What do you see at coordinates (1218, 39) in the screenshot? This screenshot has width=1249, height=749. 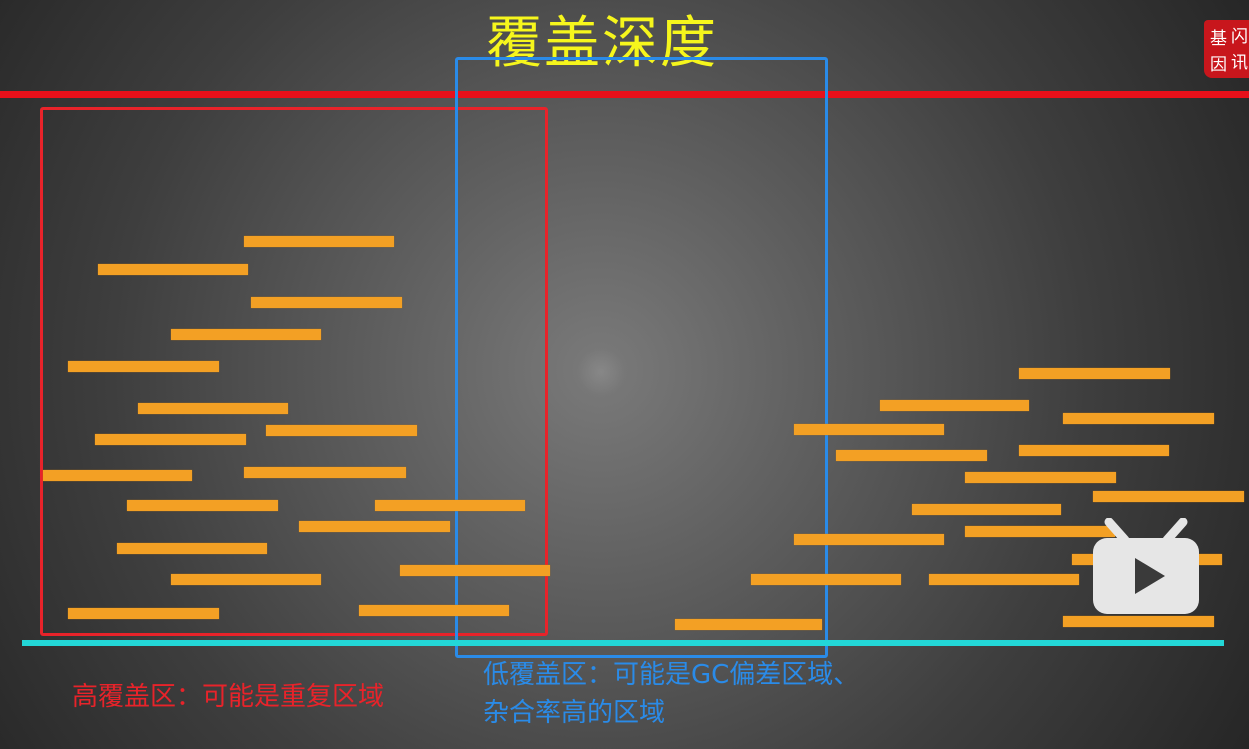 I see `seal-char: 基` at bounding box center [1218, 39].